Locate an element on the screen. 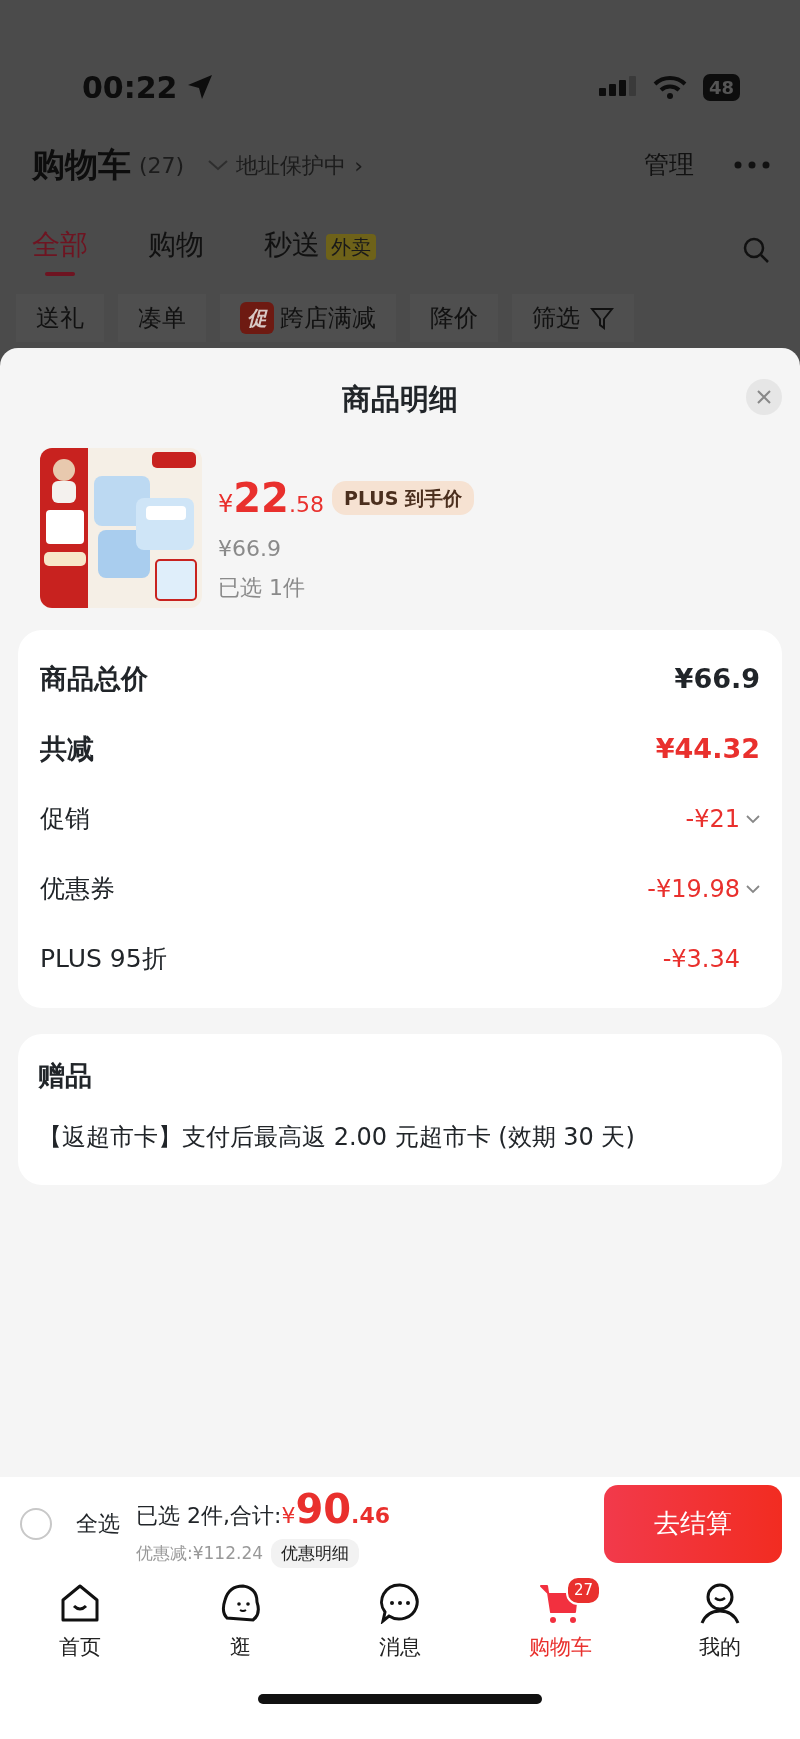 The height and width of the screenshot is (1739, 800). price-tag: PLUS 到手价 is located at coordinates (403, 498).